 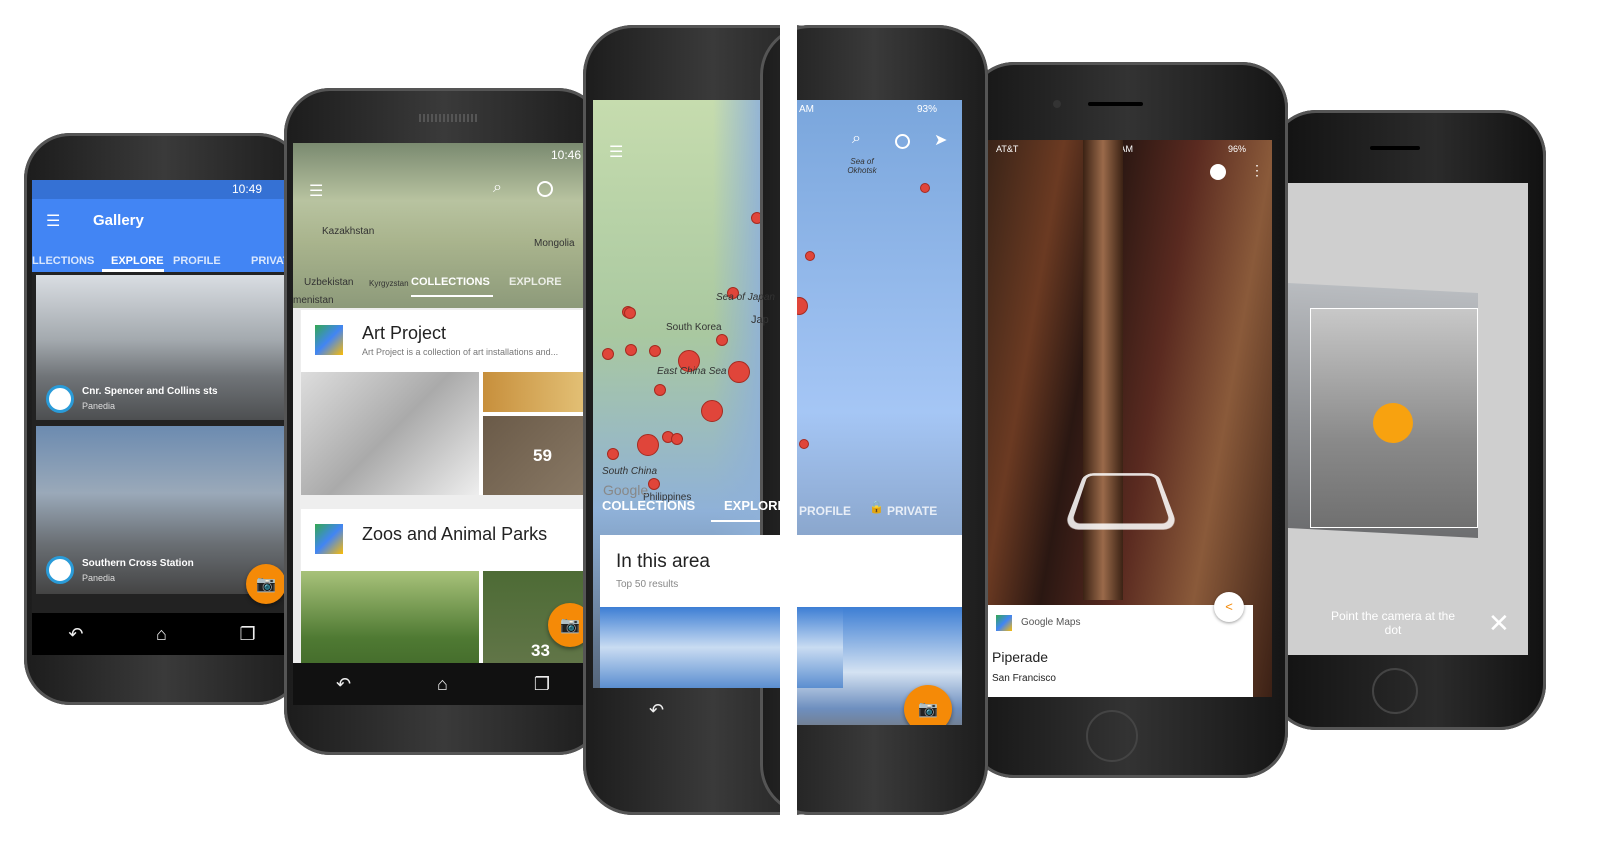 I want to click on share-button: <, so click(x=1229, y=607).